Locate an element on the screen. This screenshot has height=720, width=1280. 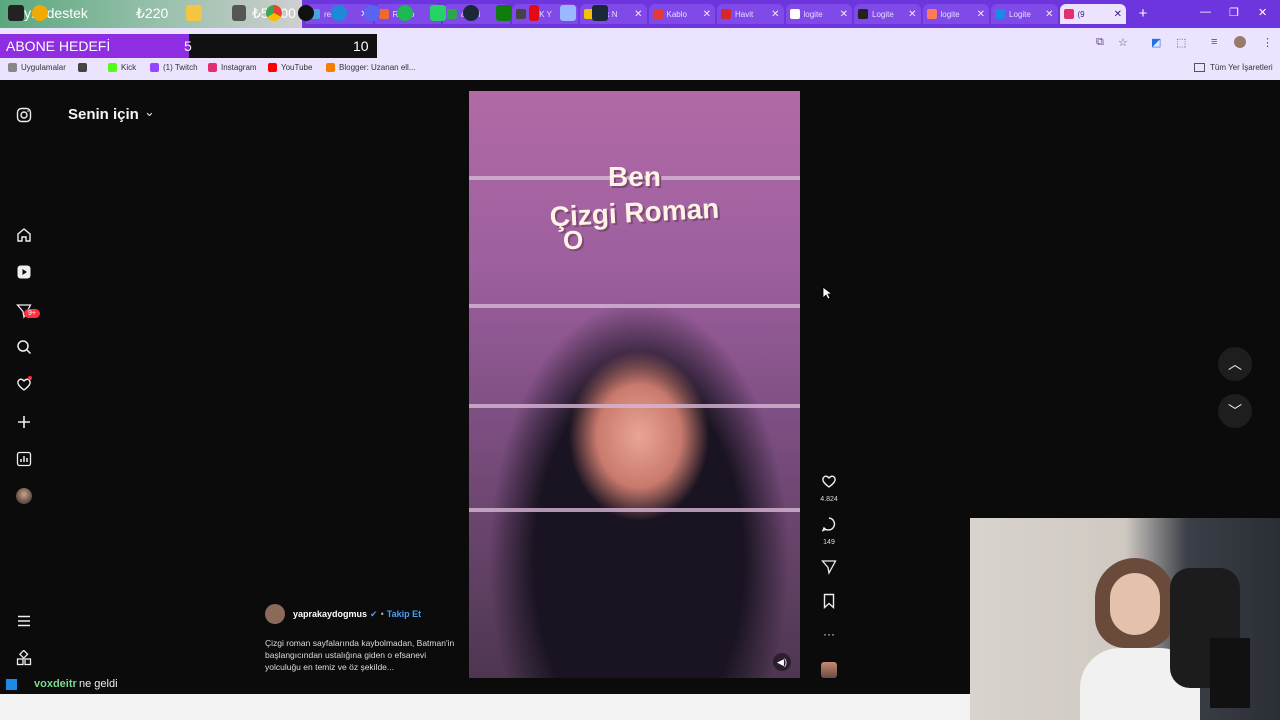
browser-tab: Atk N✕ is located at coordinates (613, 14).